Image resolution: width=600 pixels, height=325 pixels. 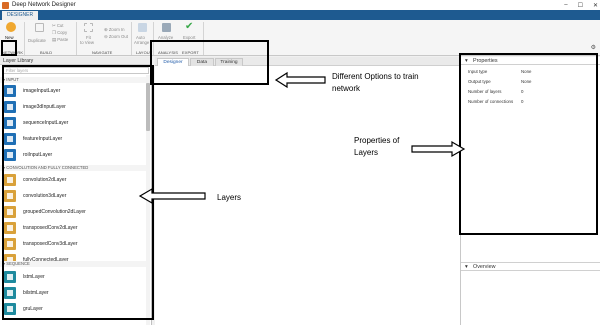 What do you see at coordinates (88, 27) in the screenshot?
I see `fit-icon` at bounding box center [88, 27].